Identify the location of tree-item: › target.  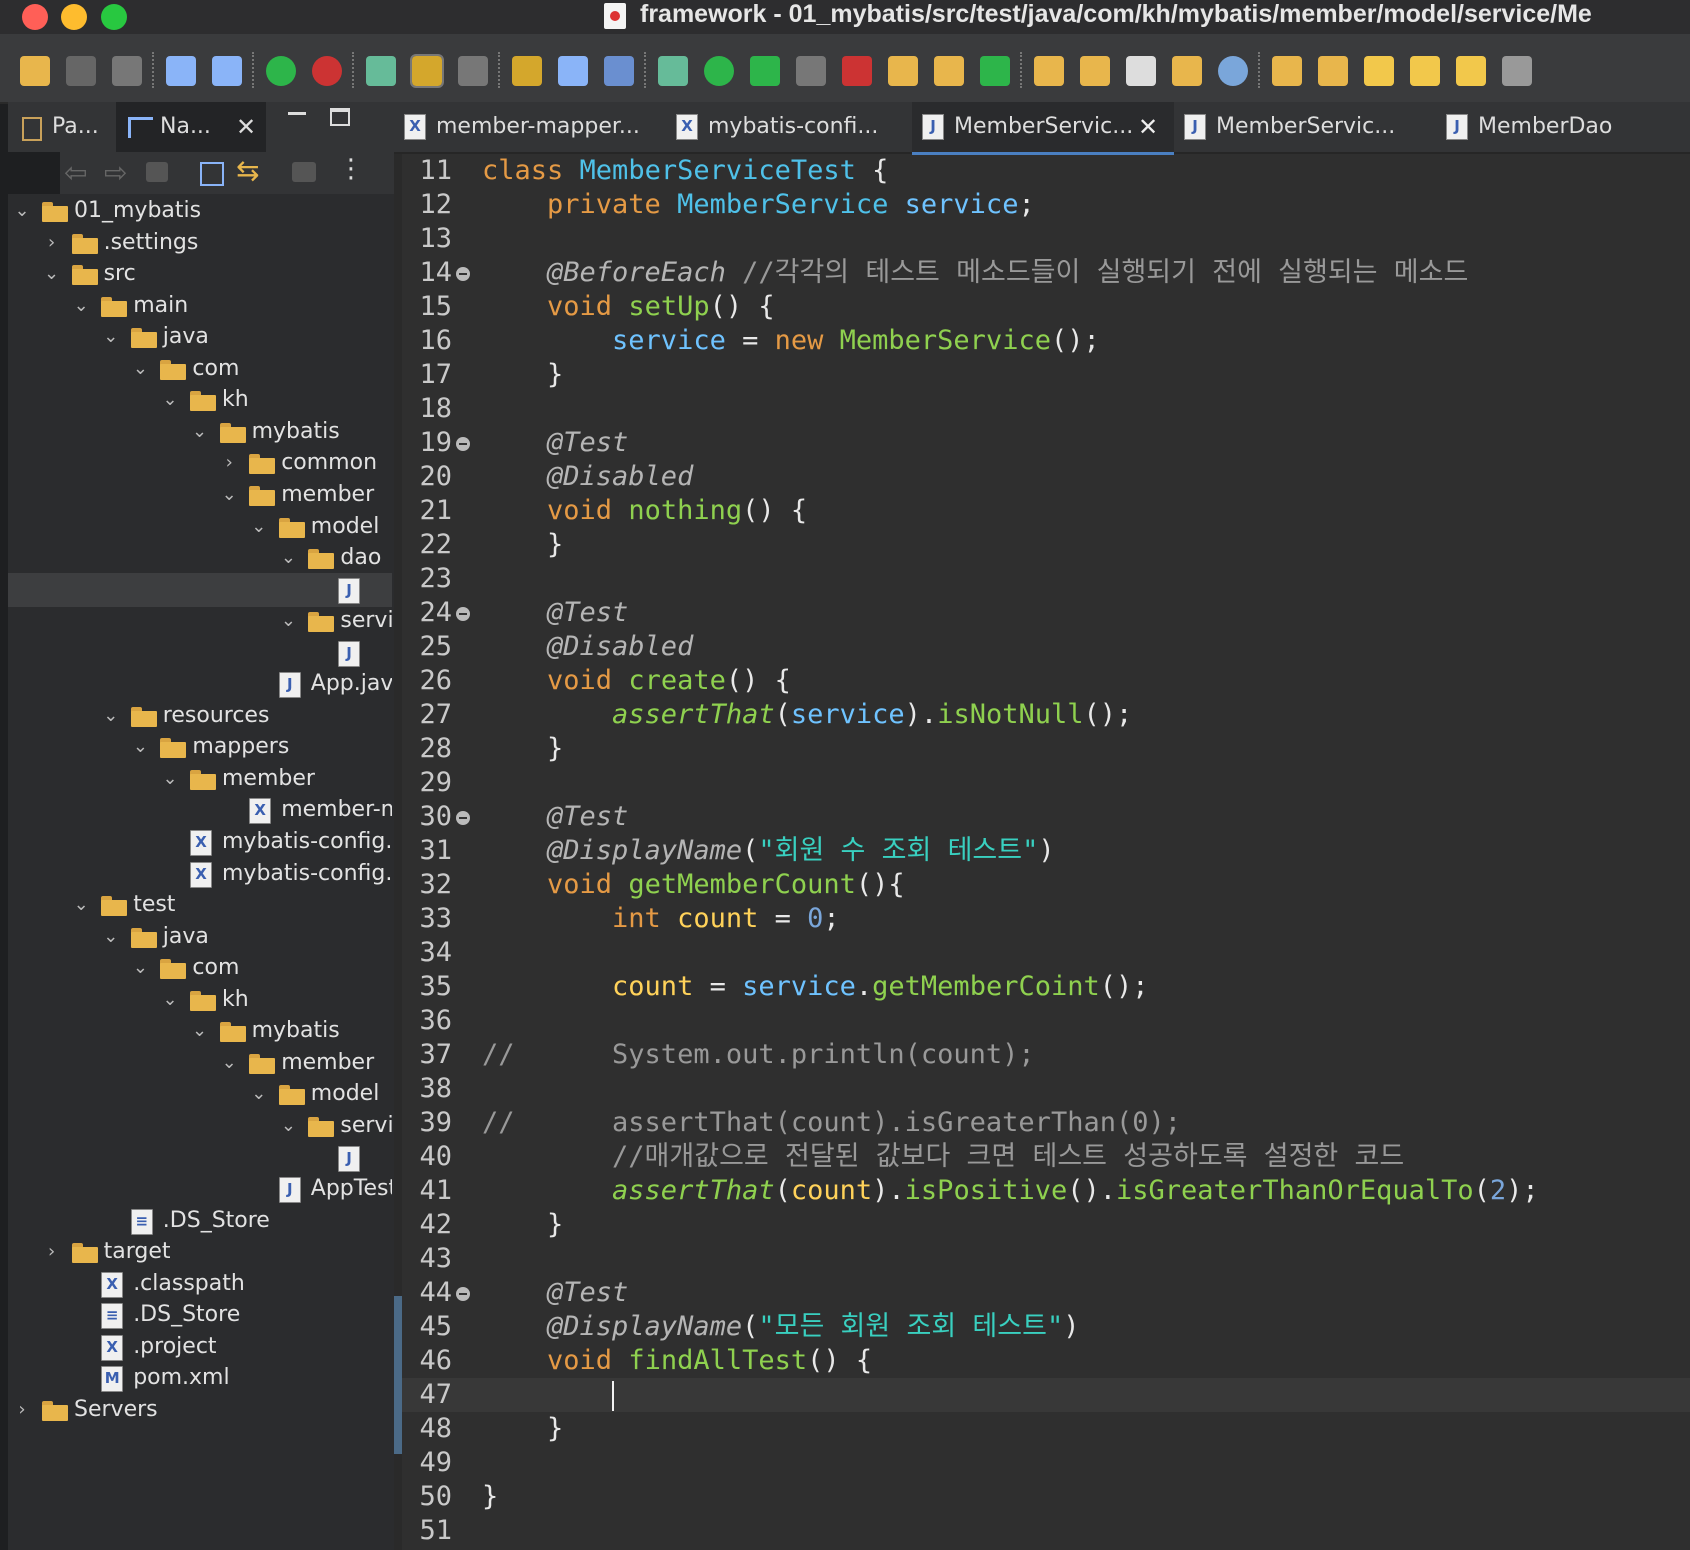
(201, 1252).